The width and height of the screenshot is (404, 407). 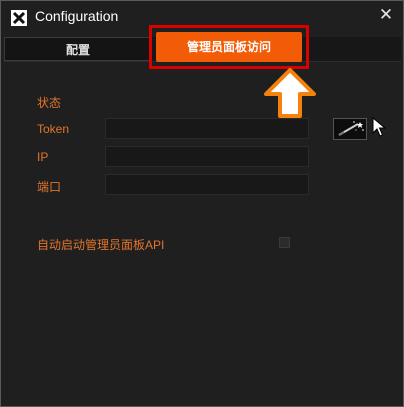 I want to click on magic-wand-icon, so click(x=351, y=128).